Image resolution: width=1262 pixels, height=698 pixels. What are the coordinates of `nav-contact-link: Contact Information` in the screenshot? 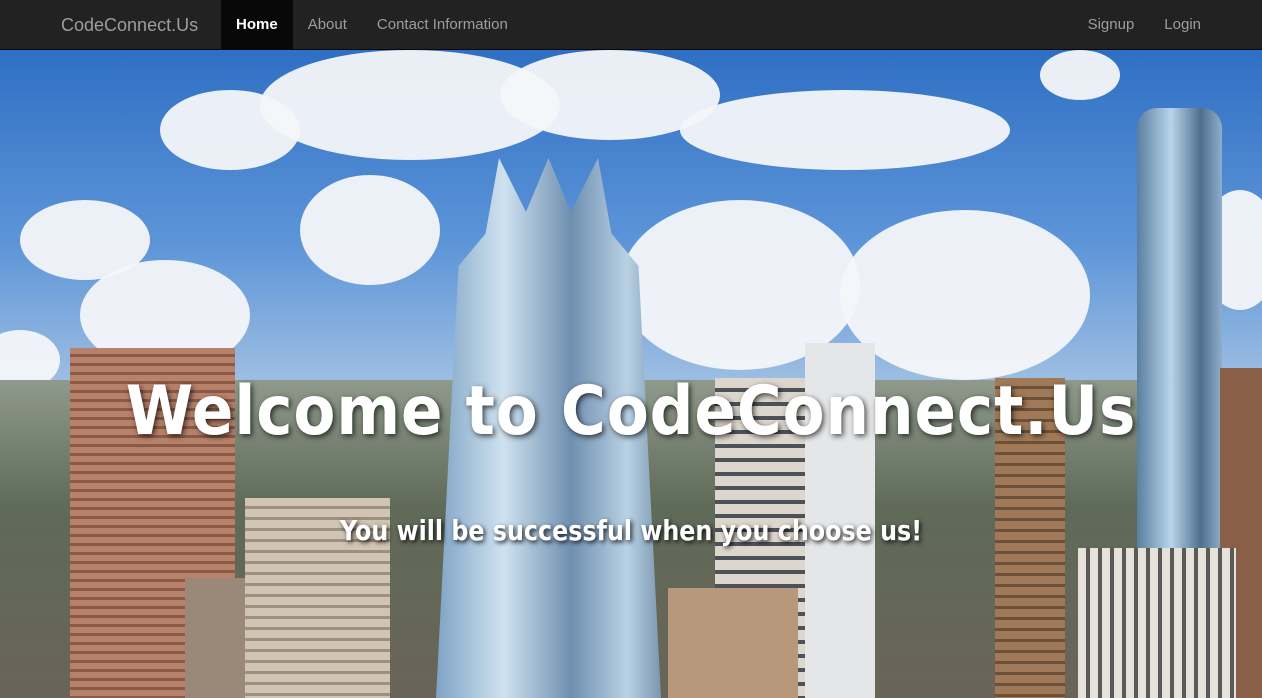 It's located at (442, 25).